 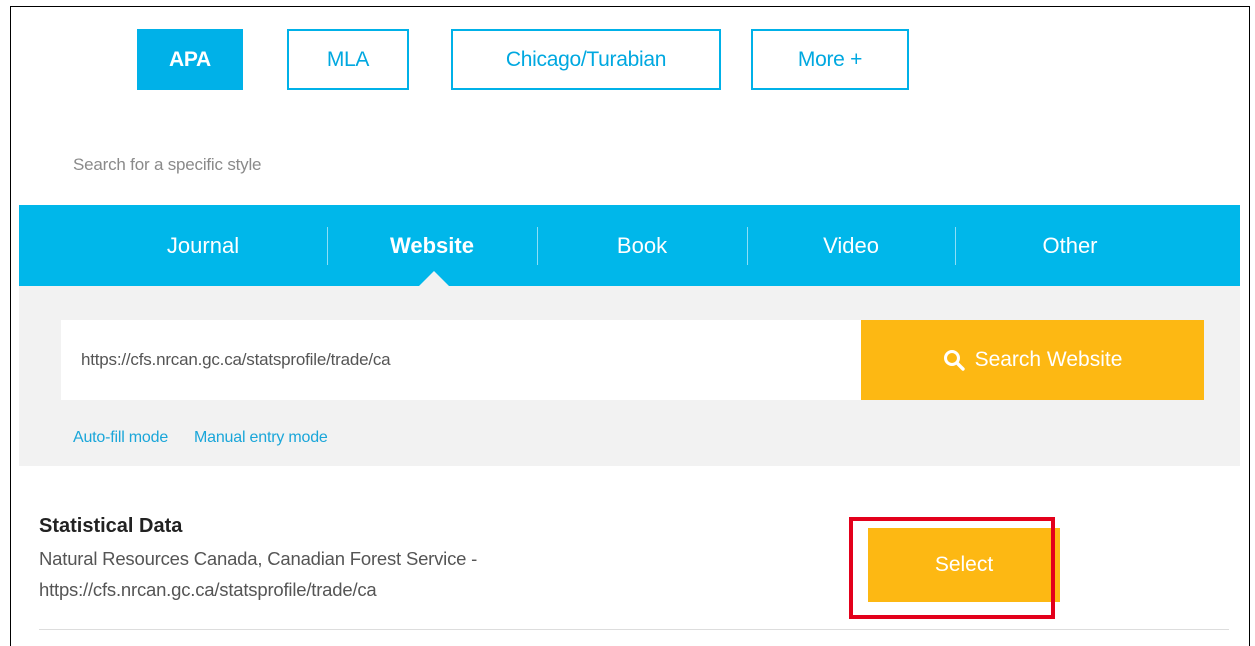 What do you see at coordinates (642, 245) in the screenshot?
I see `tab-book: Book` at bounding box center [642, 245].